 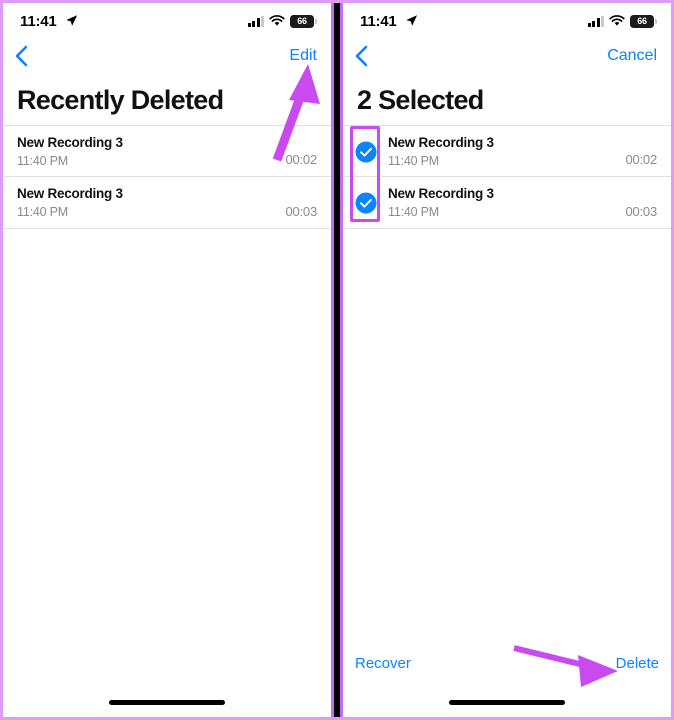 What do you see at coordinates (637, 663) in the screenshot?
I see `delete-button: Delete` at bounding box center [637, 663].